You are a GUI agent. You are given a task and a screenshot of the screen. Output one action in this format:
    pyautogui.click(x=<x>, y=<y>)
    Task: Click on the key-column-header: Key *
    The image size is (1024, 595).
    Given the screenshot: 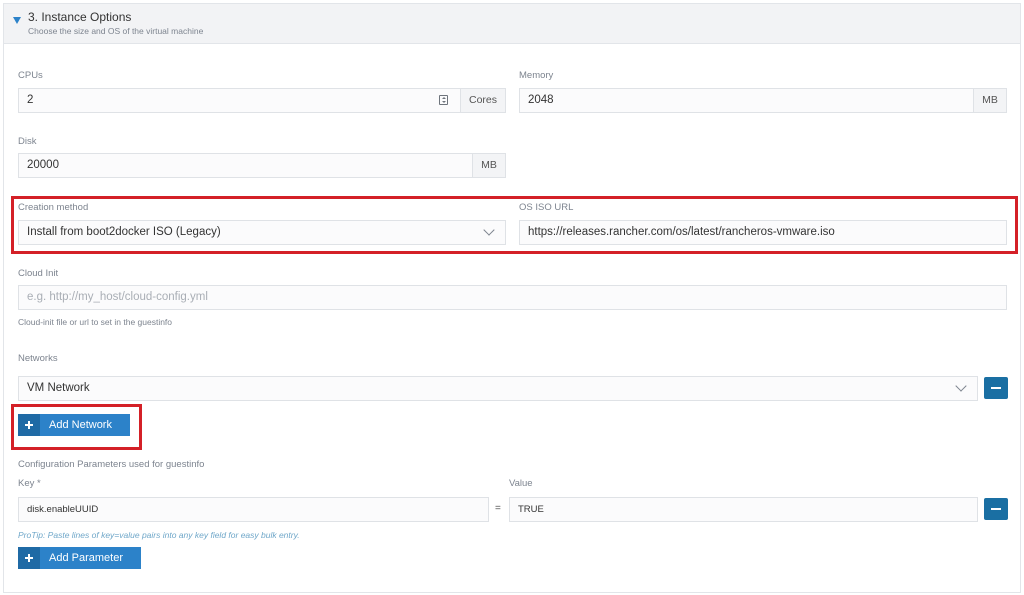 What is the action you would take?
    pyautogui.click(x=29, y=483)
    